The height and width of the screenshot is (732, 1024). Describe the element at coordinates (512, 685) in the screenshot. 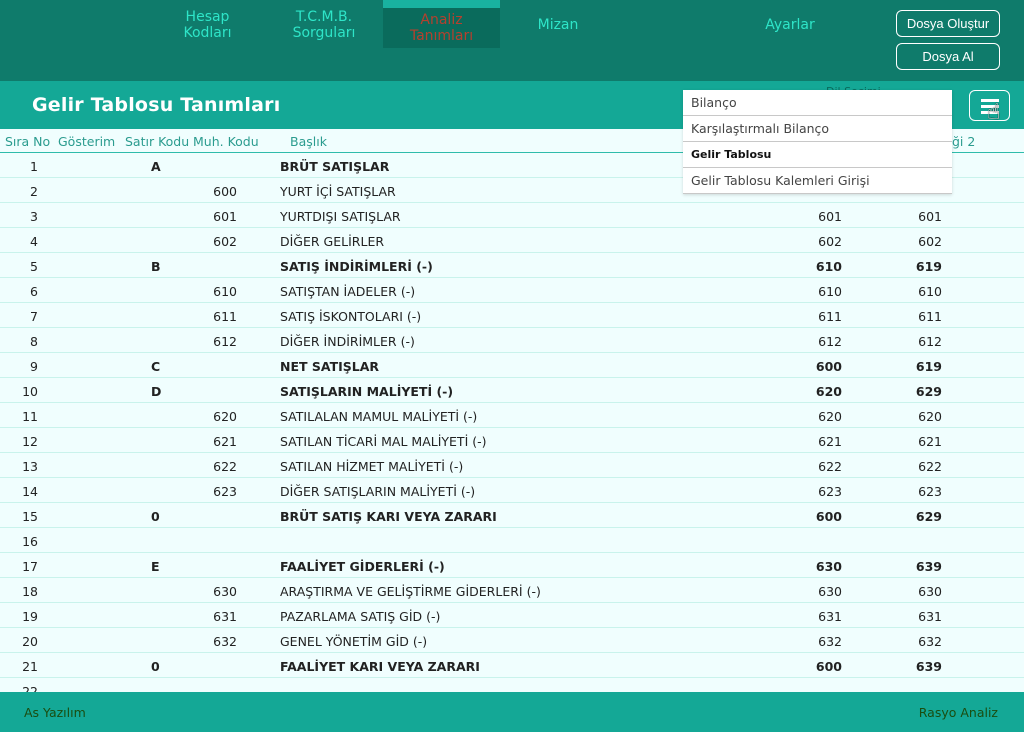

I see `table-row: 22` at that location.